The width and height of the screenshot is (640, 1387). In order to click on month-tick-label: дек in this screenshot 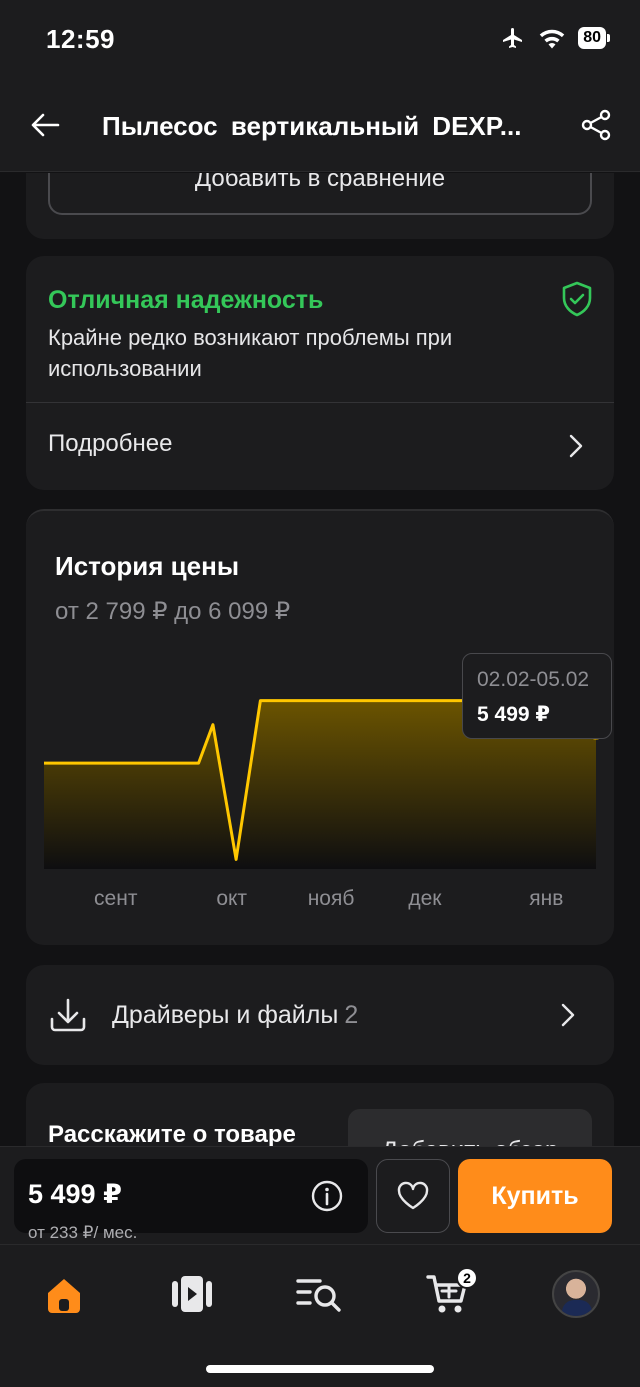, I will do `click(425, 898)`.